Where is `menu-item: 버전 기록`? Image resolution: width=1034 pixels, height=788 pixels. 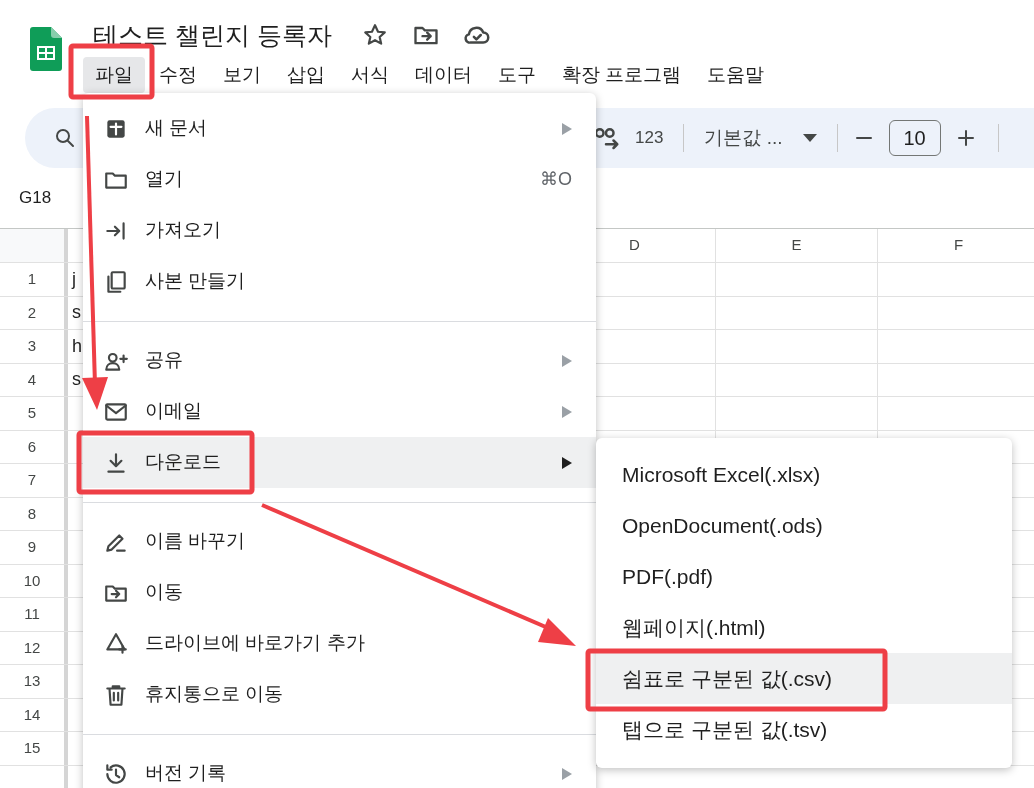 menu-item: 버전 기록 is located at coordinates (339, 768).